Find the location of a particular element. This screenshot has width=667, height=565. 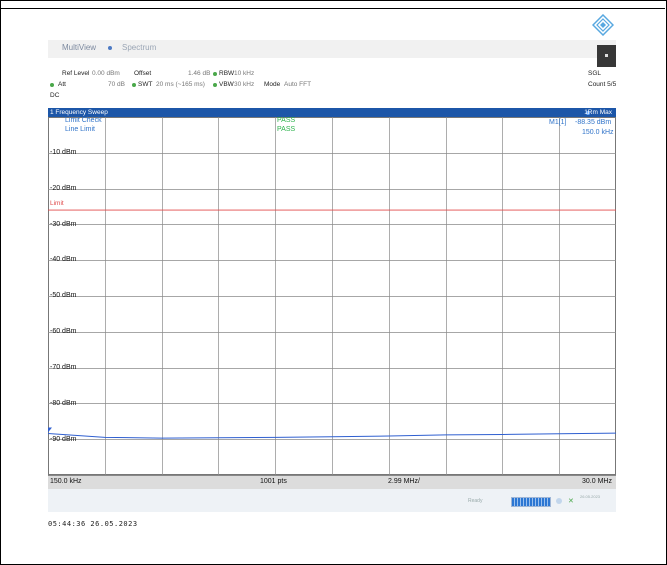

y-tick-label: -80 dBm is located at coordinates (63, 403).